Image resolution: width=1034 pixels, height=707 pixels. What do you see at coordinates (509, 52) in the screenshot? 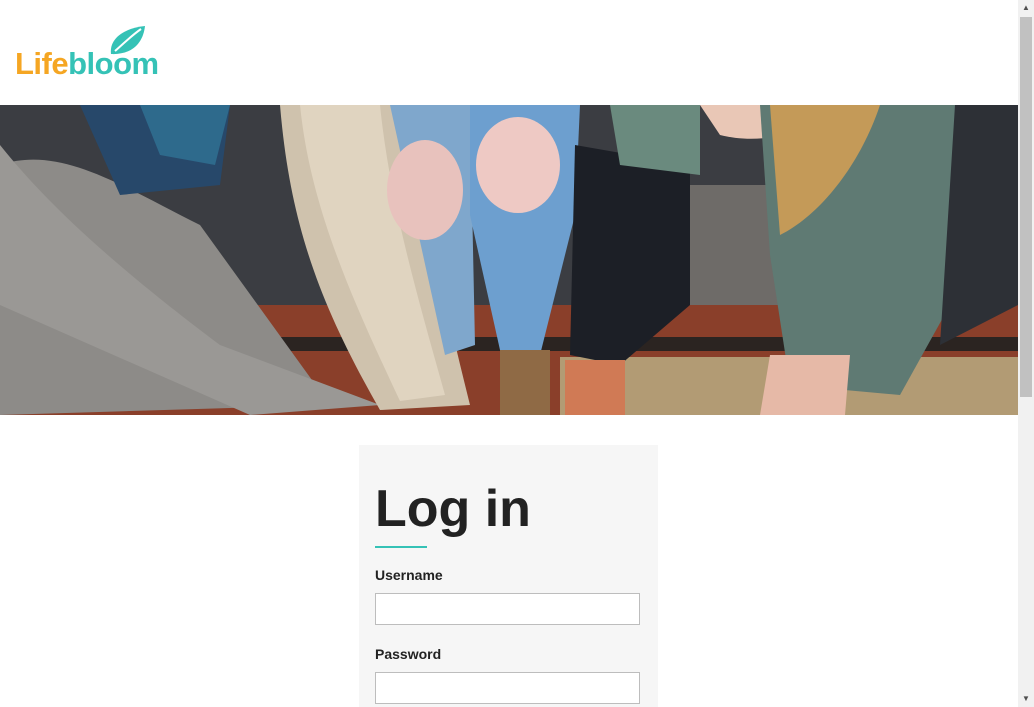
I see `site-header: Lifebloom` at bounding box center [509, 52].